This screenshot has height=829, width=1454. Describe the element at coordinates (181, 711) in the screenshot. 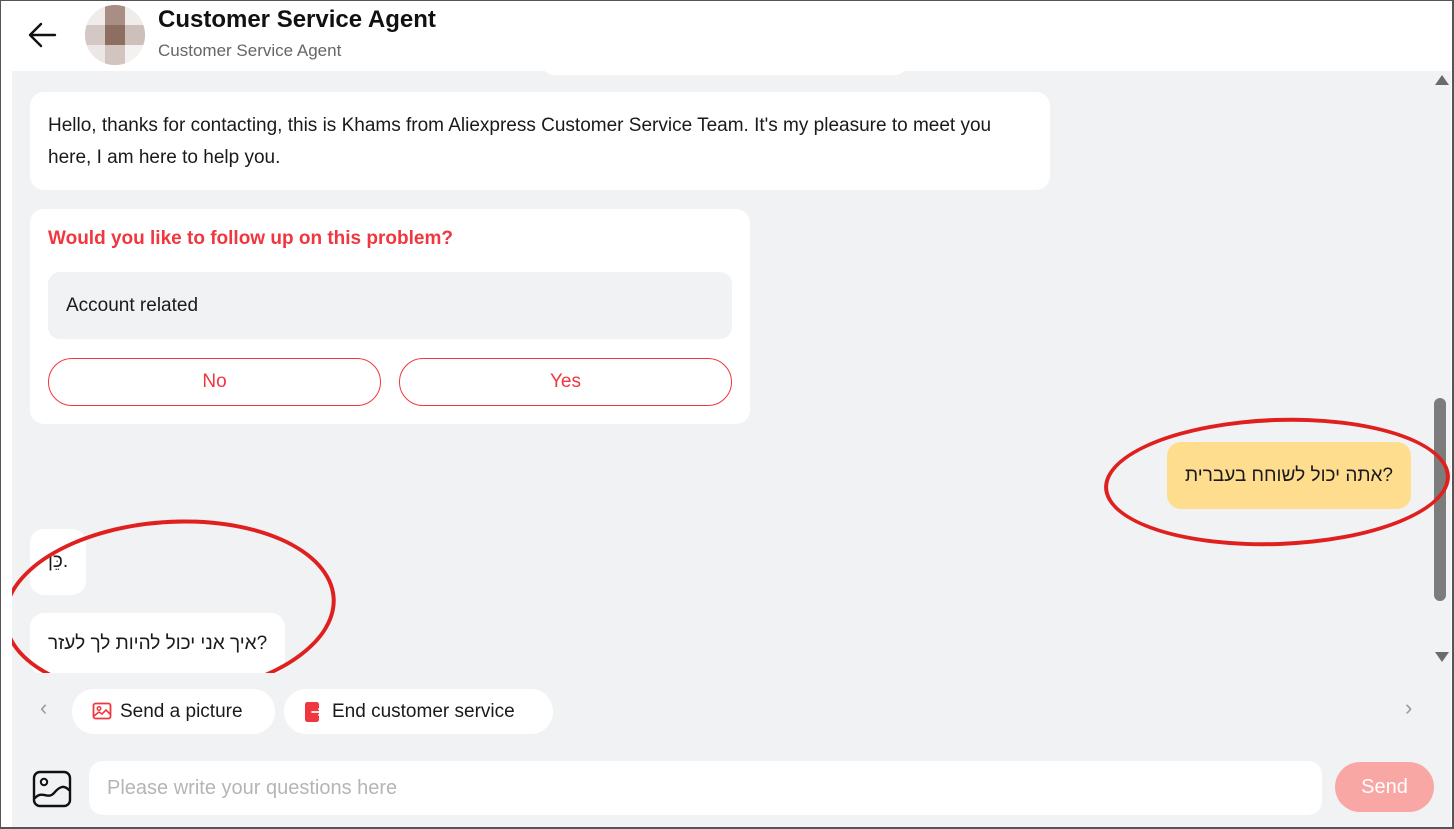

I see `send-picture-label: Send a picture` at that location.